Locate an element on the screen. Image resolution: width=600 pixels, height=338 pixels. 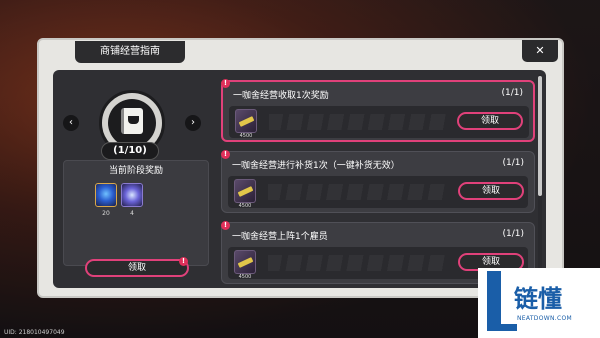
task-title: 一咖舍经营进行补货1次（一键补货无效） is located at coordinates (316, 166).